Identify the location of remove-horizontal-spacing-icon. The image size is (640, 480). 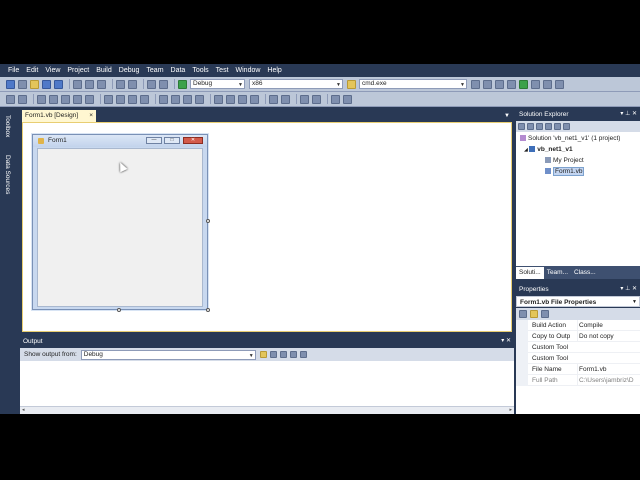
(199, 99).